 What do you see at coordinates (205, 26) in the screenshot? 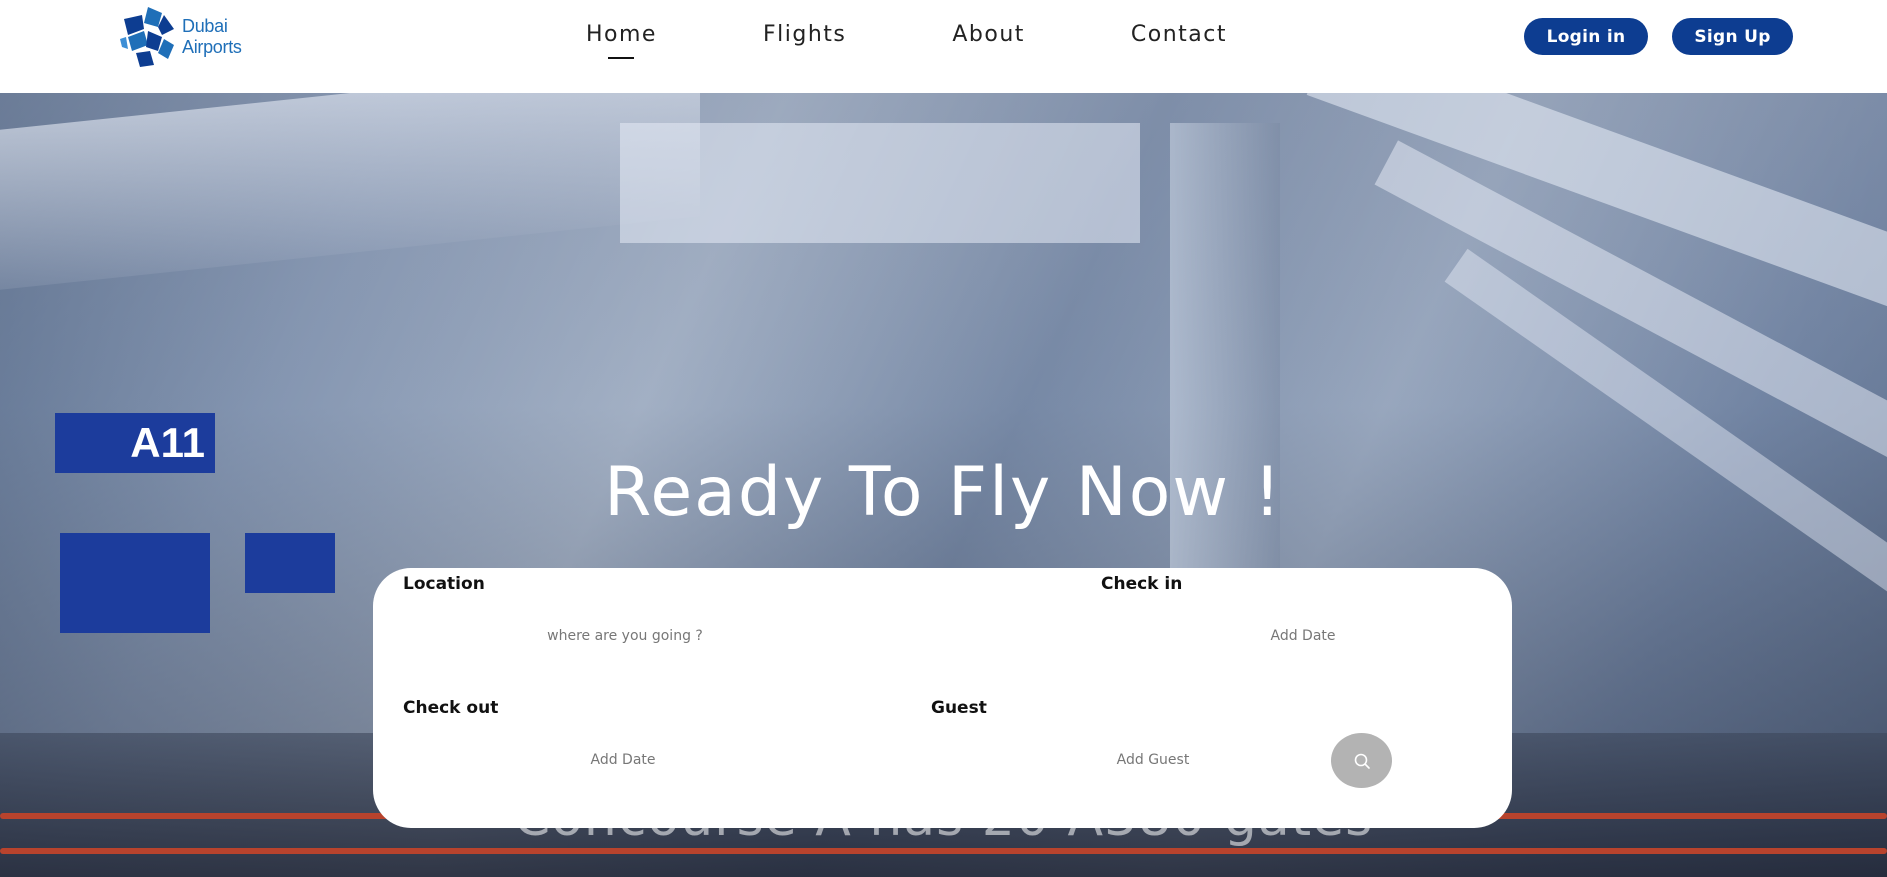
I see `logo-line-1: Dubai` at bounding box center [205, 26].